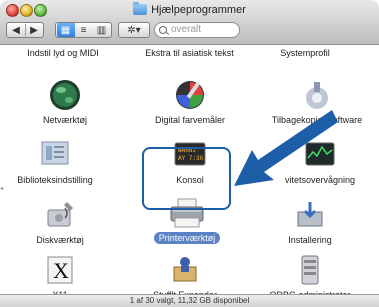  Describe the element at coordinates (34, 31) in the screenshot. I see `forward-button: ▶` at that location.